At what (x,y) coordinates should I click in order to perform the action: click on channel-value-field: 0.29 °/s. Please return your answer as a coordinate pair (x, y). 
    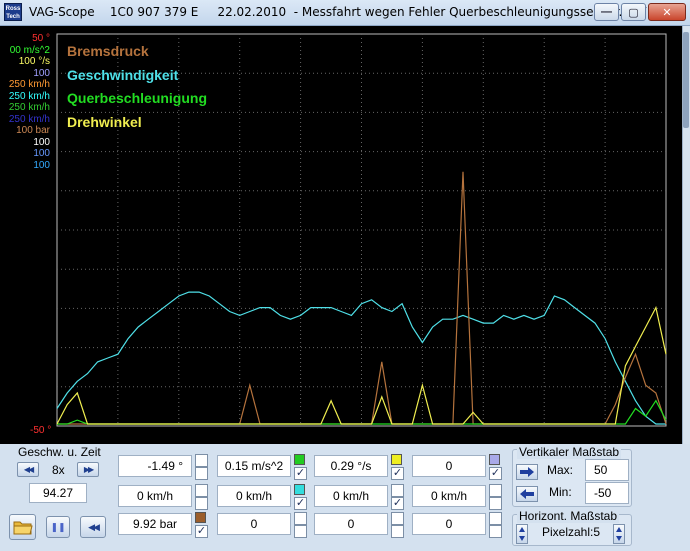
    Looking at the image, I should click on (351, 466).